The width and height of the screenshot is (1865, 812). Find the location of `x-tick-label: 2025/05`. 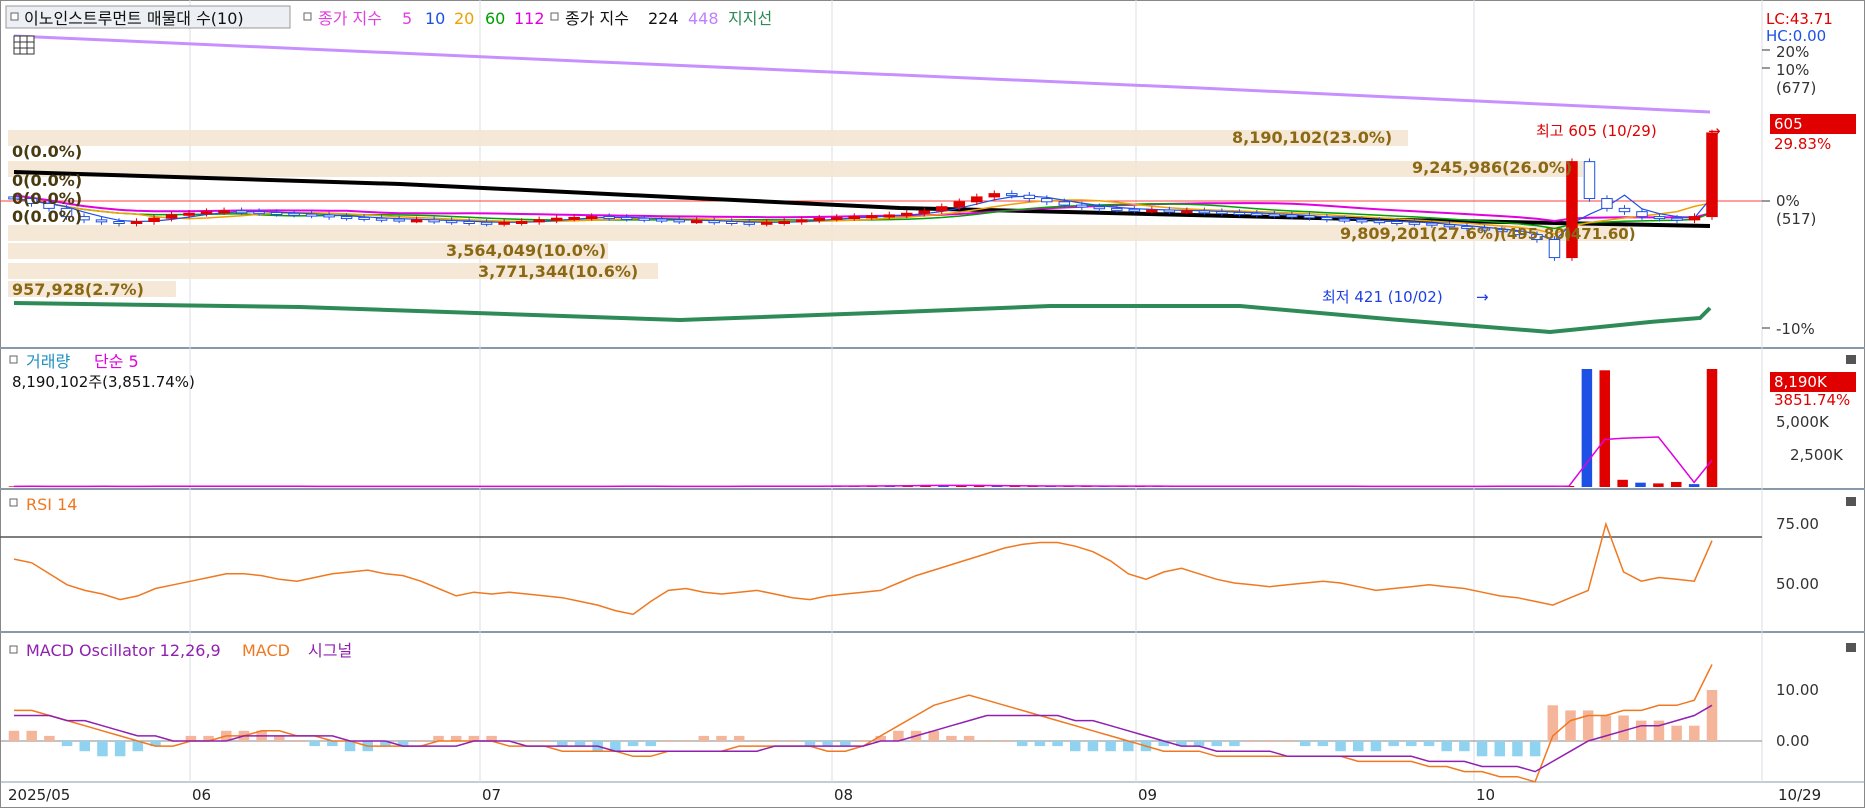

x-tick-label: 2025/05 is located at coordinates (39, 795).